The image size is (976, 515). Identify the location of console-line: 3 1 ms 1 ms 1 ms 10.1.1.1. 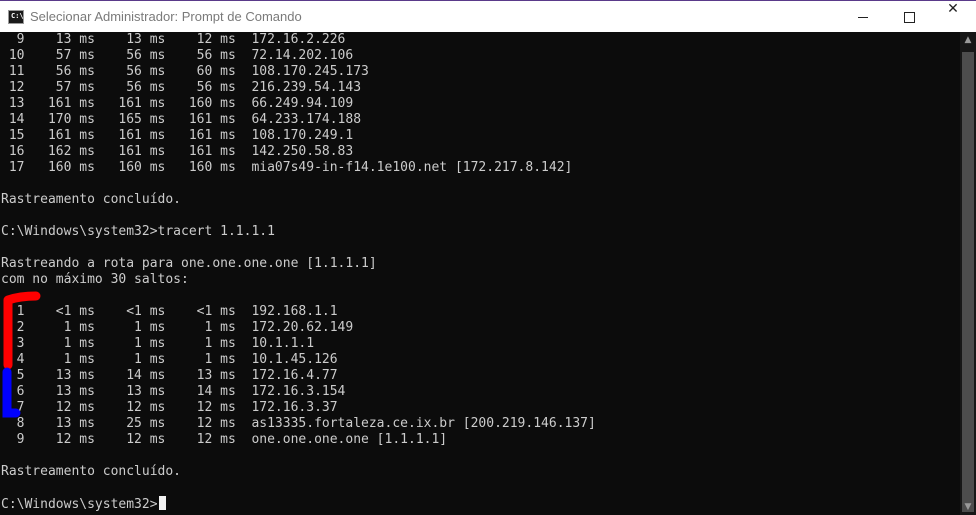
(158, 343).